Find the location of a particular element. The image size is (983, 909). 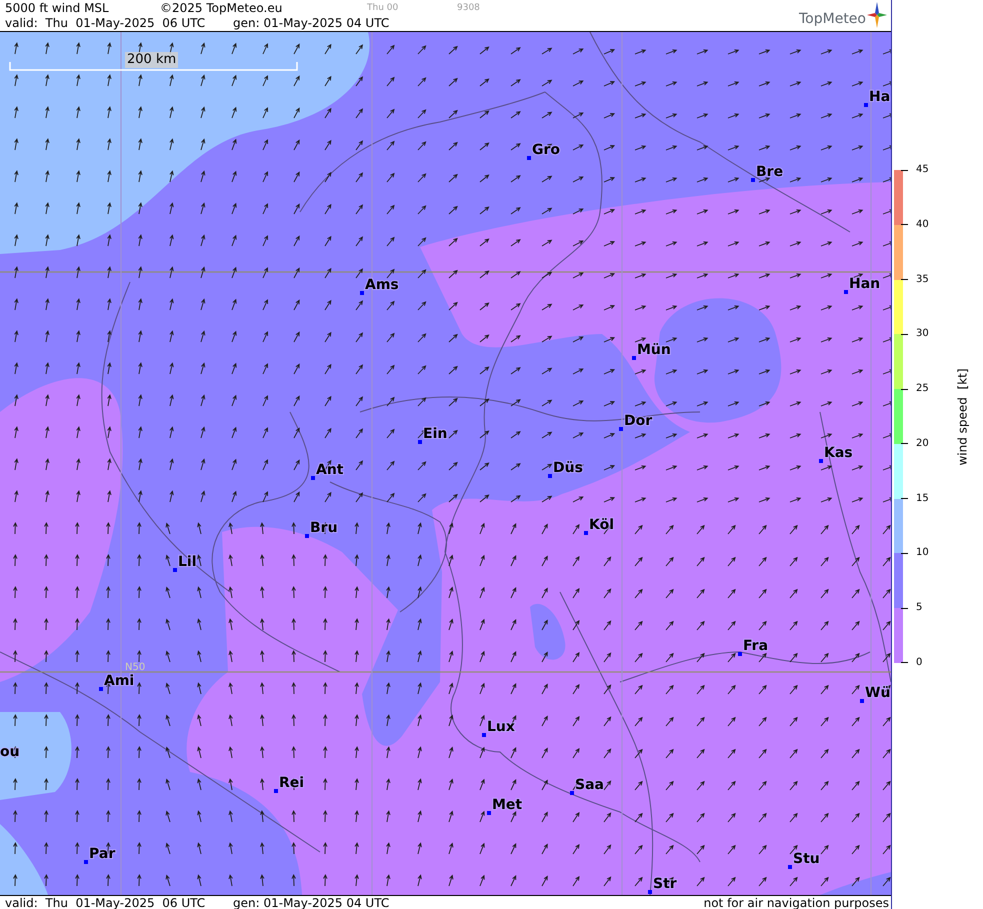

scale-tick-label: 0 is located at coordinates (919, 662).